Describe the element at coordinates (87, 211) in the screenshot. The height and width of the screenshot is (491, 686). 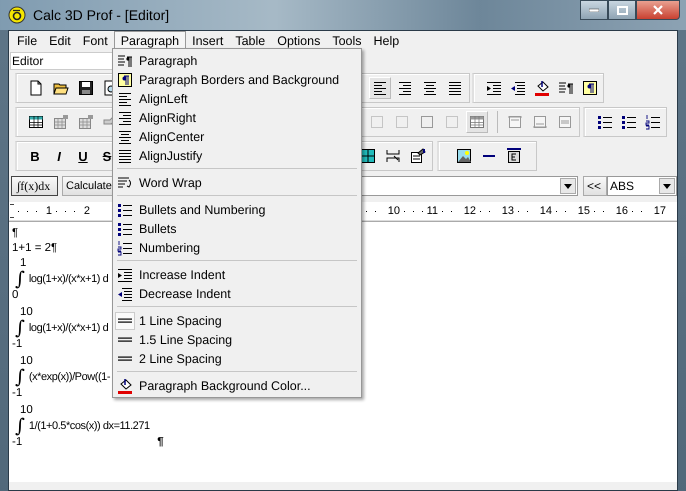
I see `ruler-number: 2` at that location.